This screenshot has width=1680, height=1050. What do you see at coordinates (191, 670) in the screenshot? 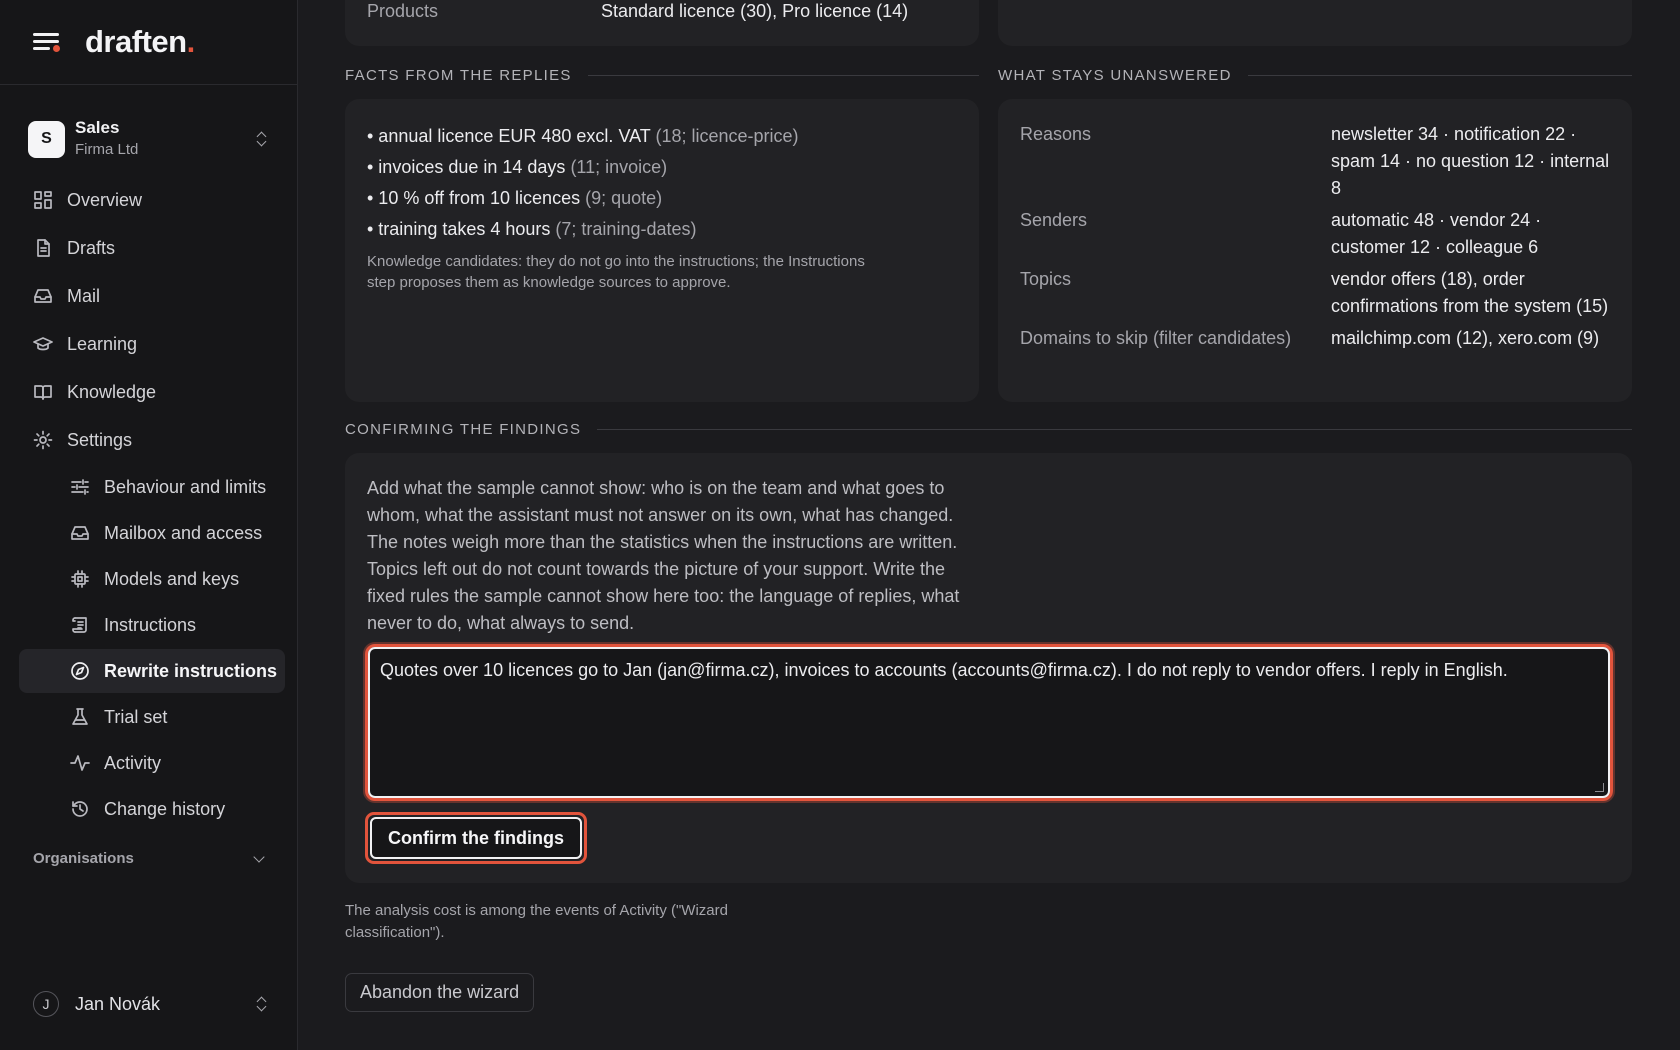
I see `nav-rewrite-label: Rewrite instructions` at bounding box center [191, 670].